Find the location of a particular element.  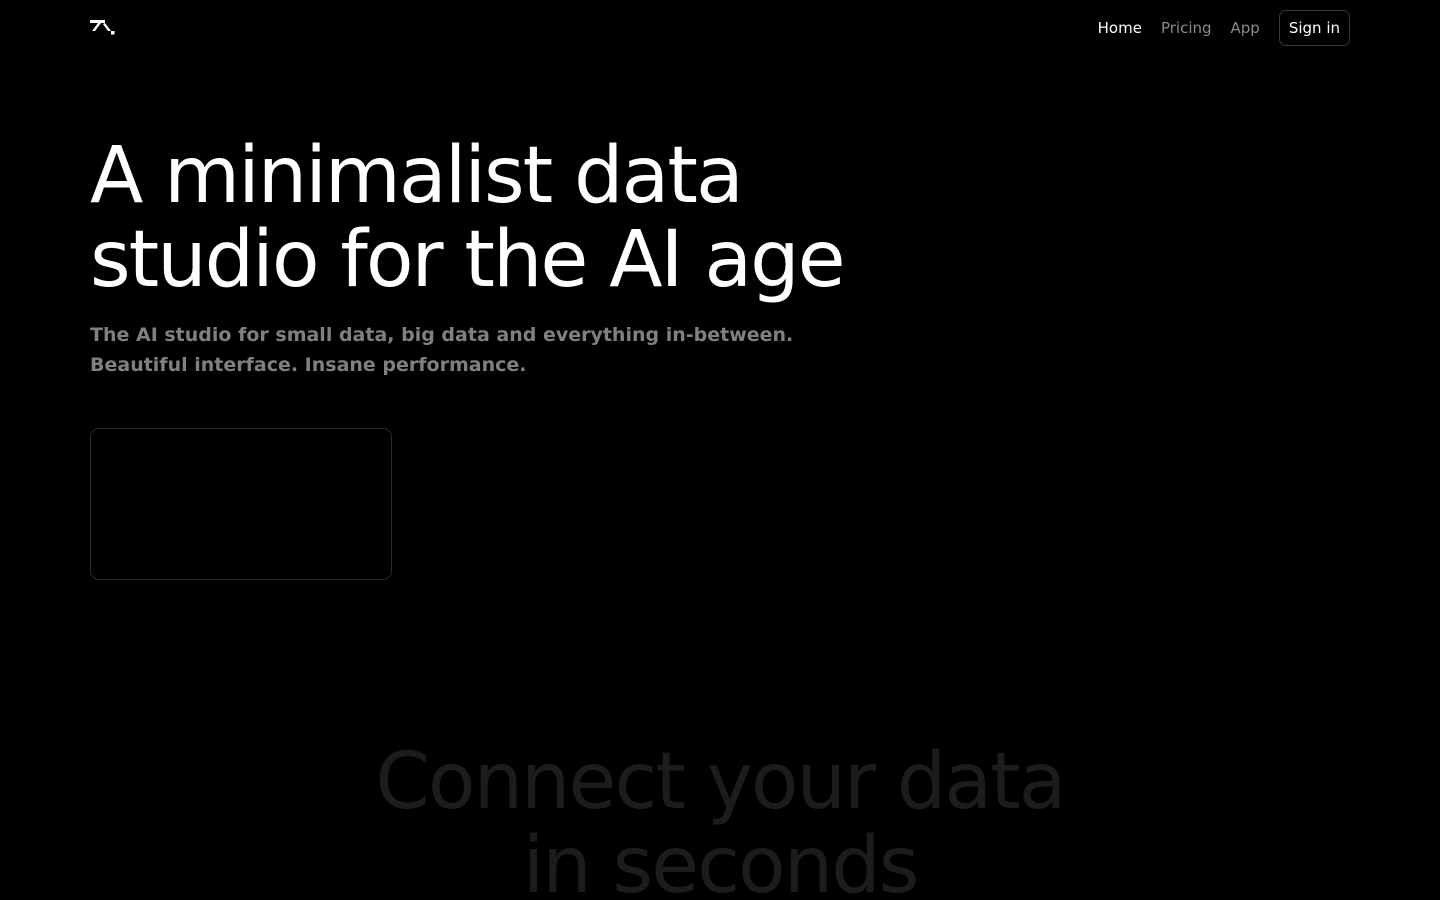

hero-subtitle-line-2: Beautiful interface. Insane performance. is located at coordinates (308, 365).